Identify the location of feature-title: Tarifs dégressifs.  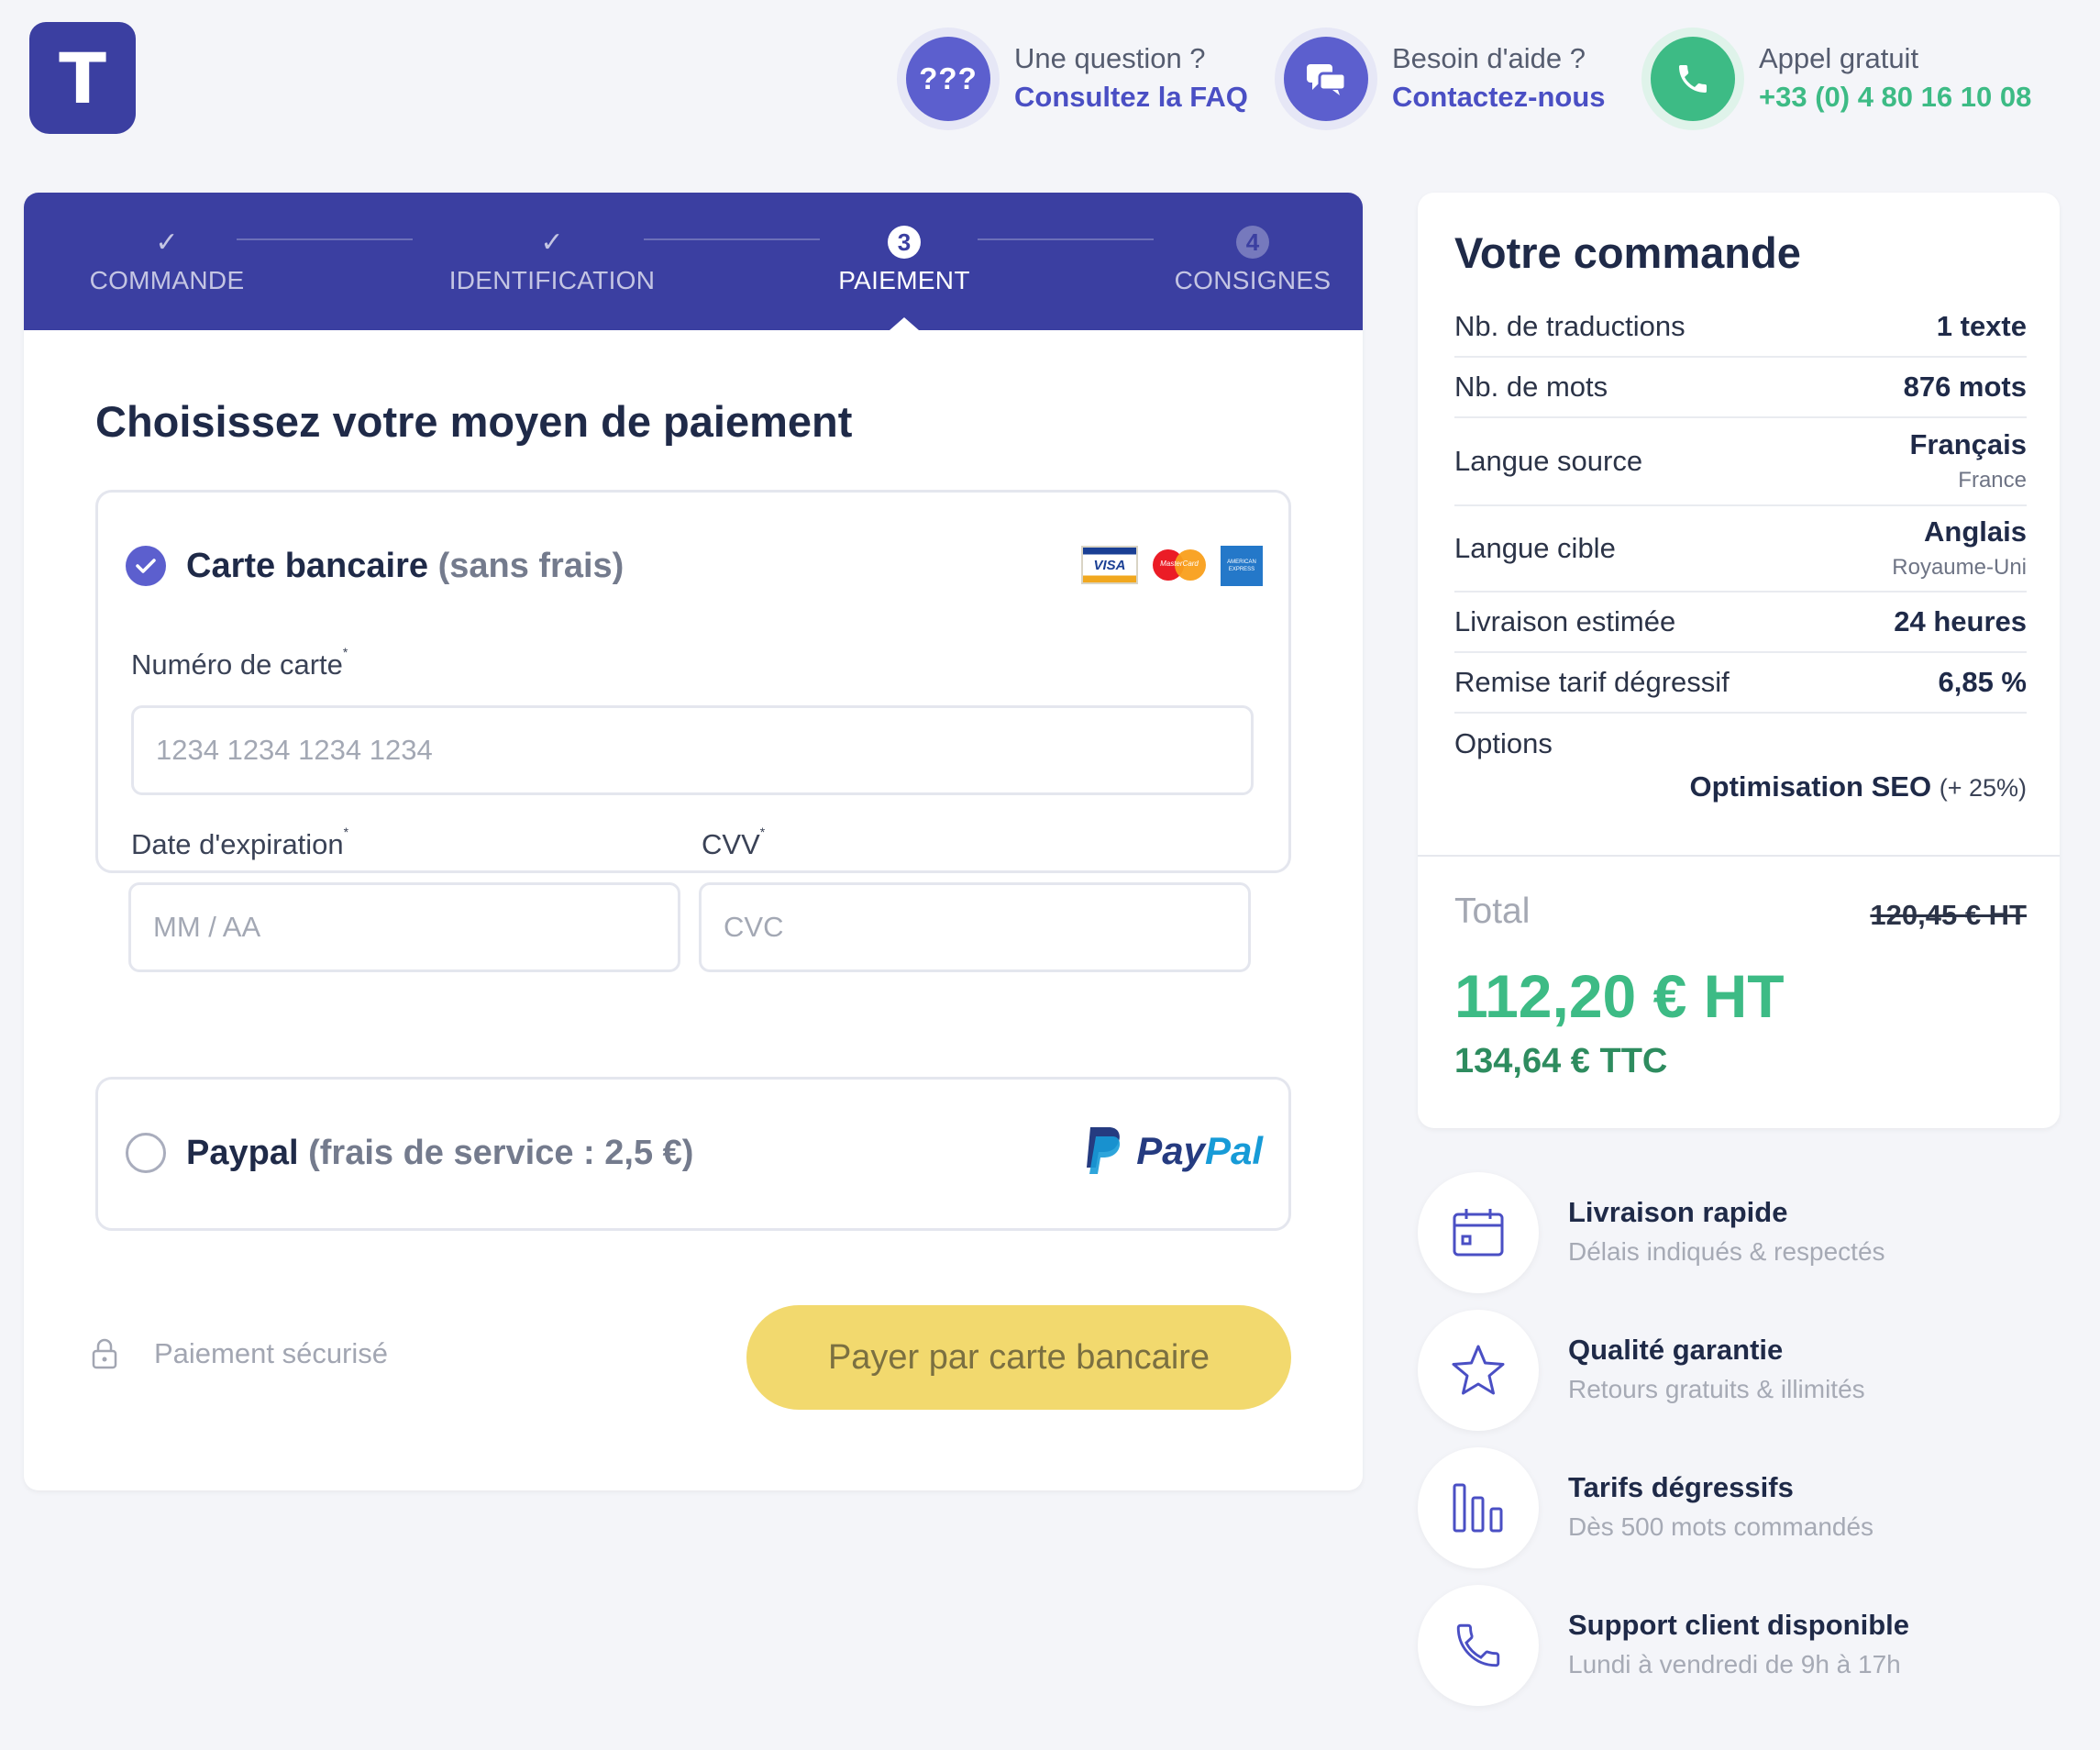
(1681, 1487).